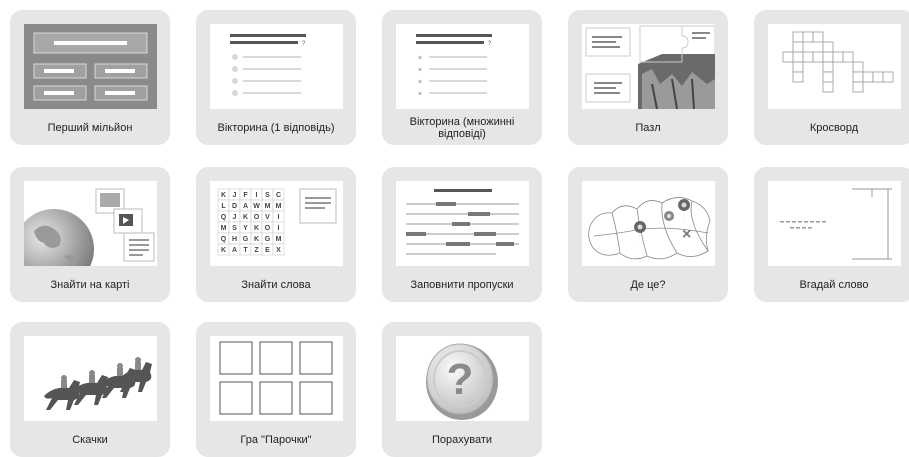 This screenshot has height=457, width=909. I want to click on tile-label: Пазл, so click(648, 128).